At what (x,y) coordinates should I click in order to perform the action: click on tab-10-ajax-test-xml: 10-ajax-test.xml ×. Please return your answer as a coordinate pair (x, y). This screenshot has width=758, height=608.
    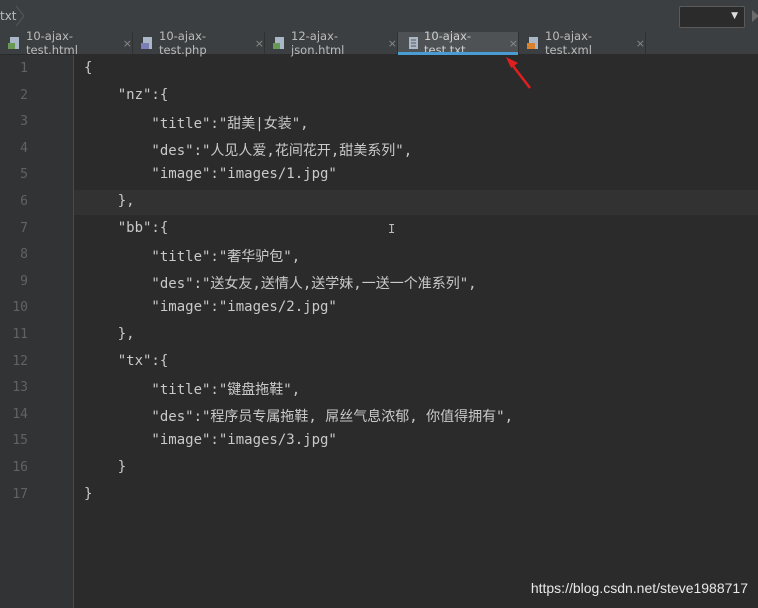
    Looking at the image, I should click on (582, 43).